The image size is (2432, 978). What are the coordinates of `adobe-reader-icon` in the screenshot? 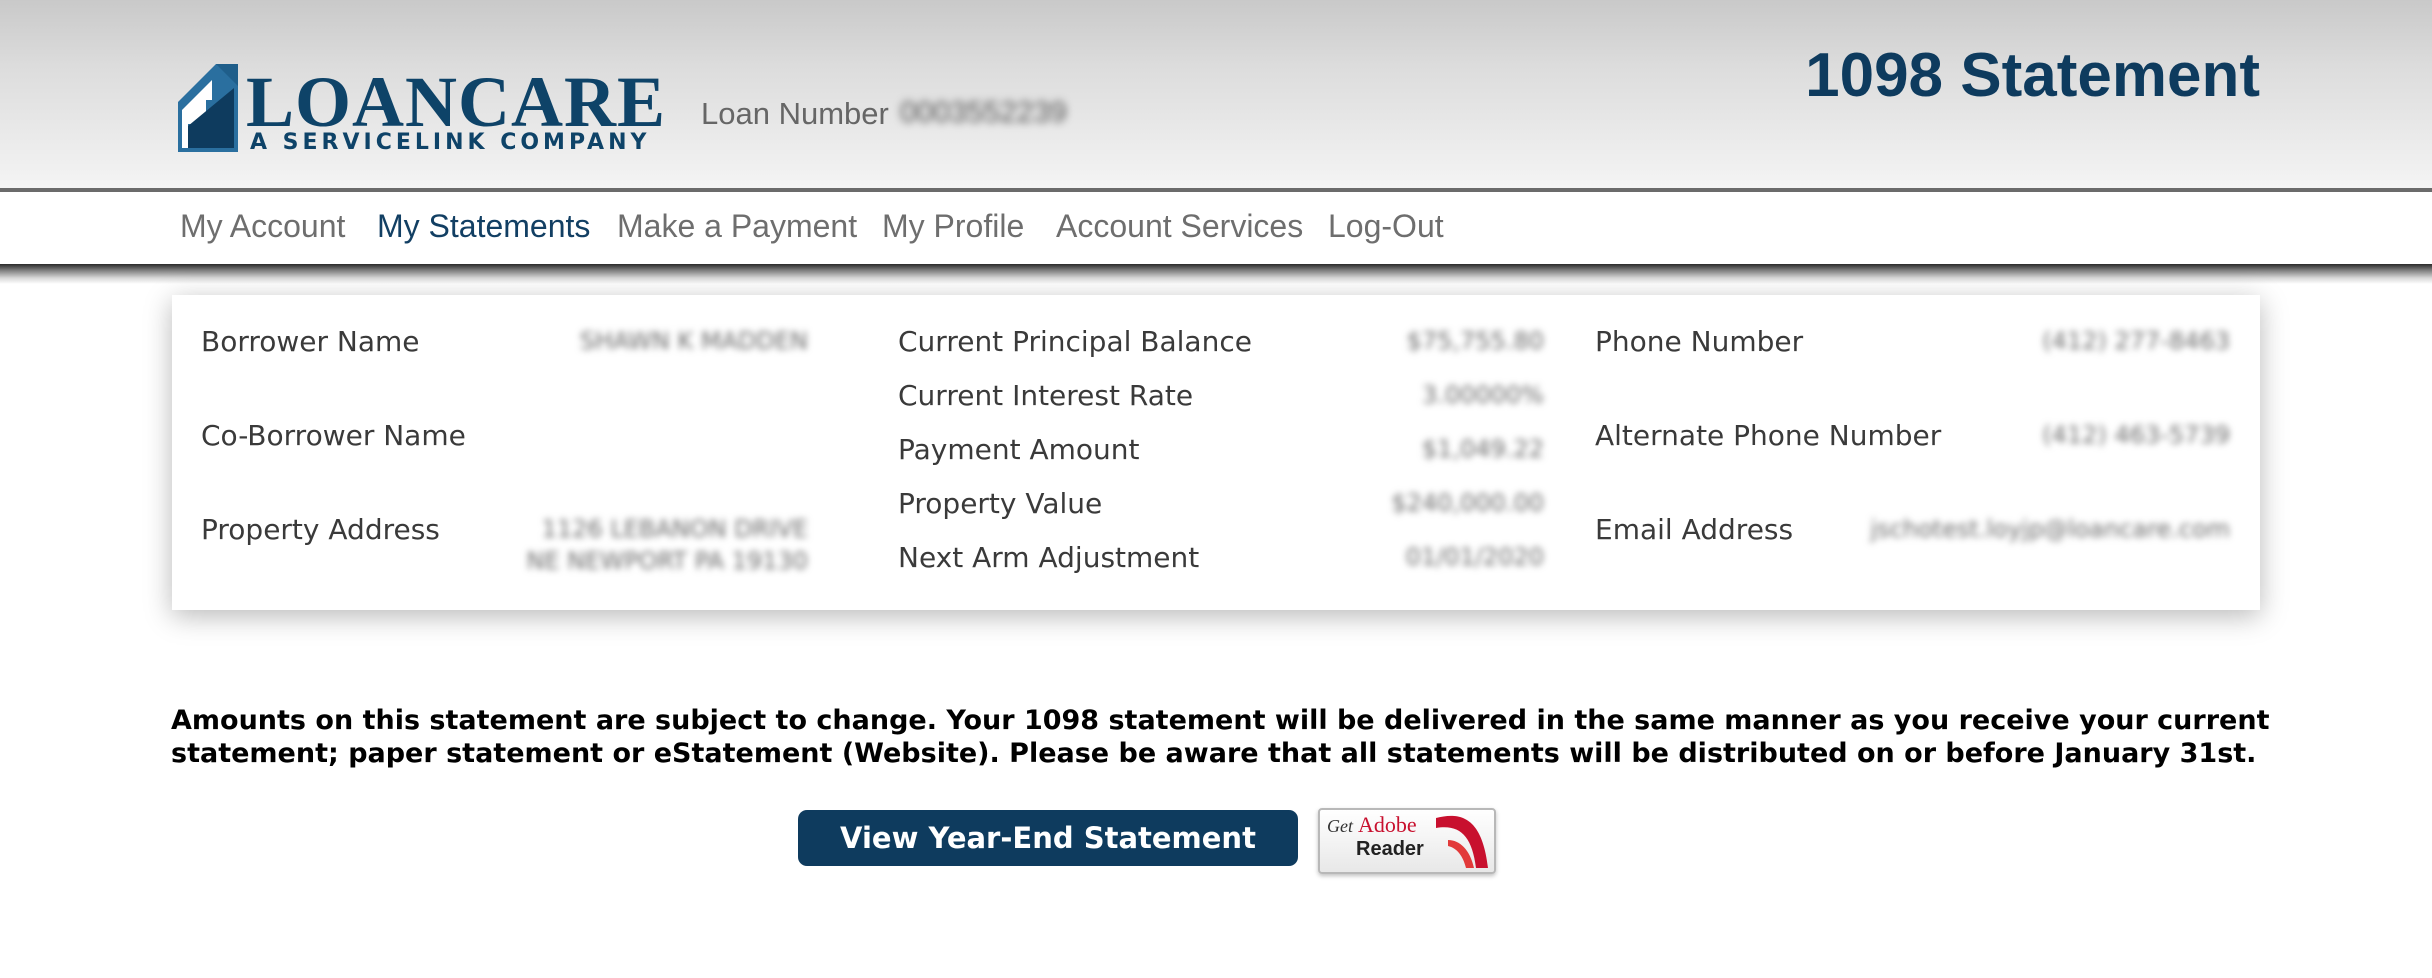 It's located at (1462, 841).